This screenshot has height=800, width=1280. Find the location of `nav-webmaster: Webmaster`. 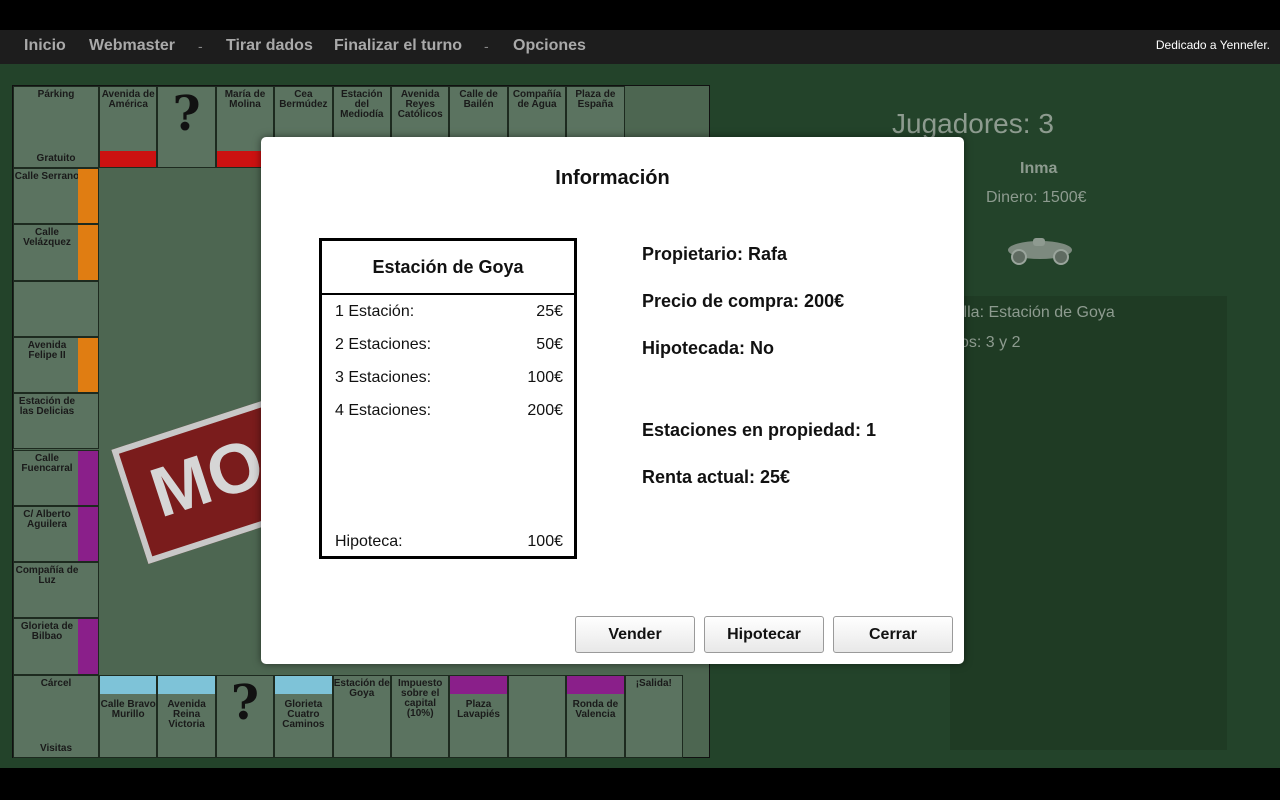

nav-webmaster: Webmaster is located at coordinates (132, 46).